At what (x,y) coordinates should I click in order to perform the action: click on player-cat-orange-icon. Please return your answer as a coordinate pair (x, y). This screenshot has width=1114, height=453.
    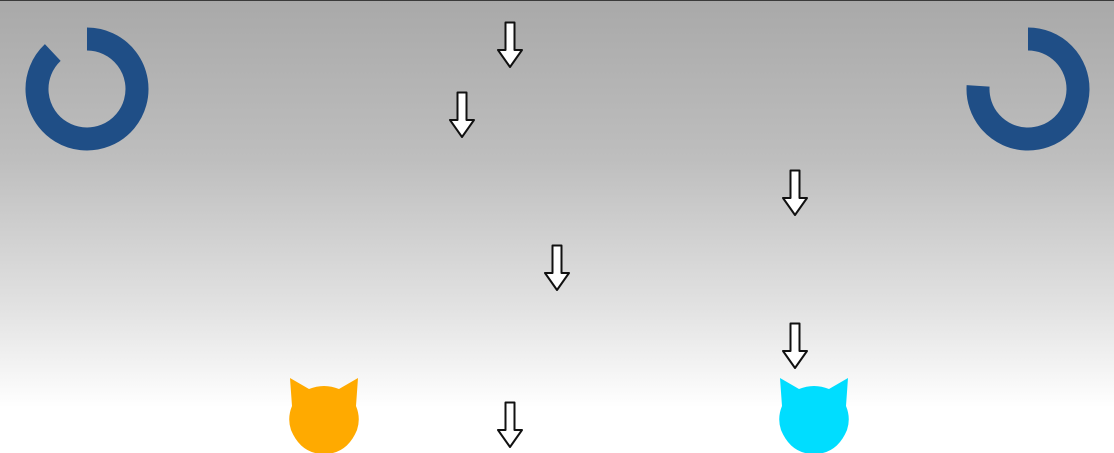
    Looking at the image, I should click on (324, 414).